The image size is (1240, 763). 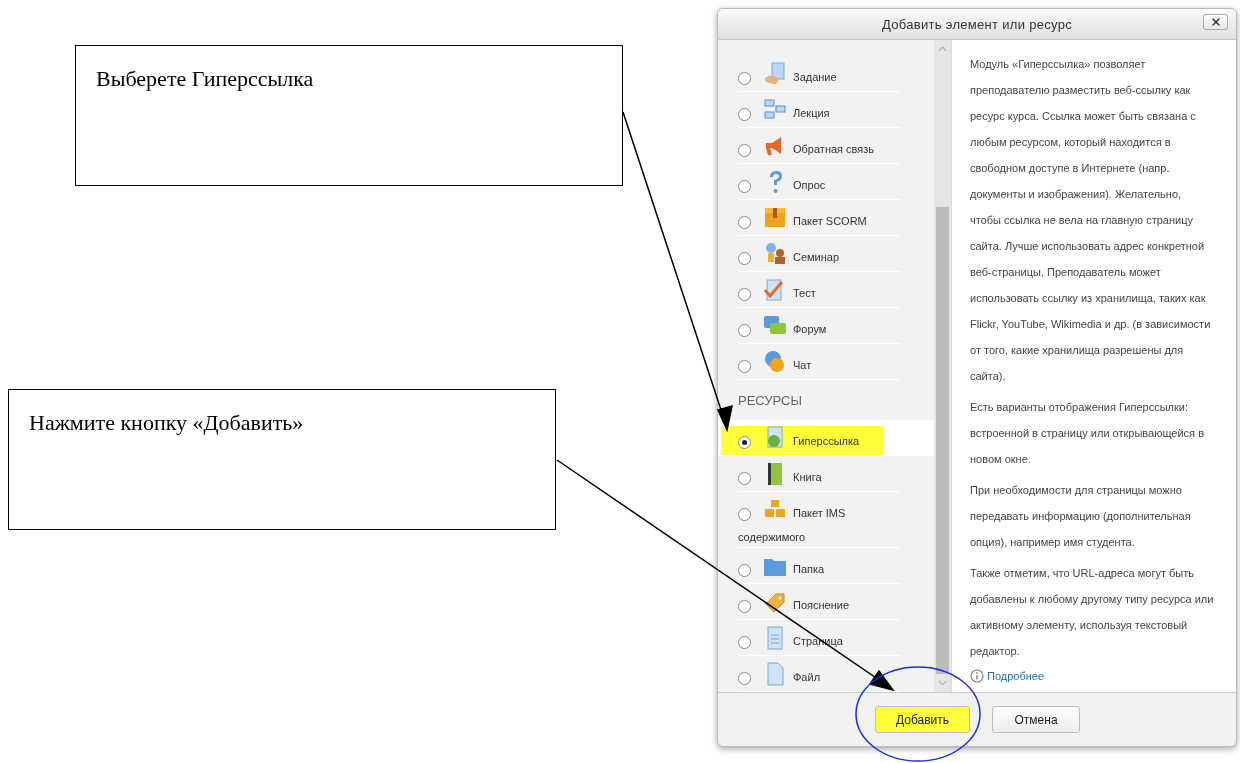 What do you see at coordinates (826, 566) in the screenshot?
I see `module-option: Папка` at bounding box center [826, 566].